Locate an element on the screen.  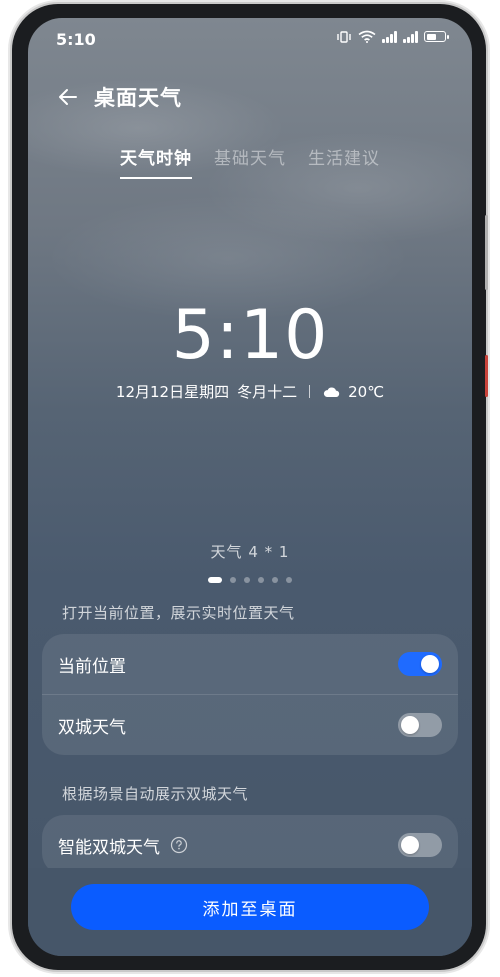
help-icon is located at coordinates (179, 845).